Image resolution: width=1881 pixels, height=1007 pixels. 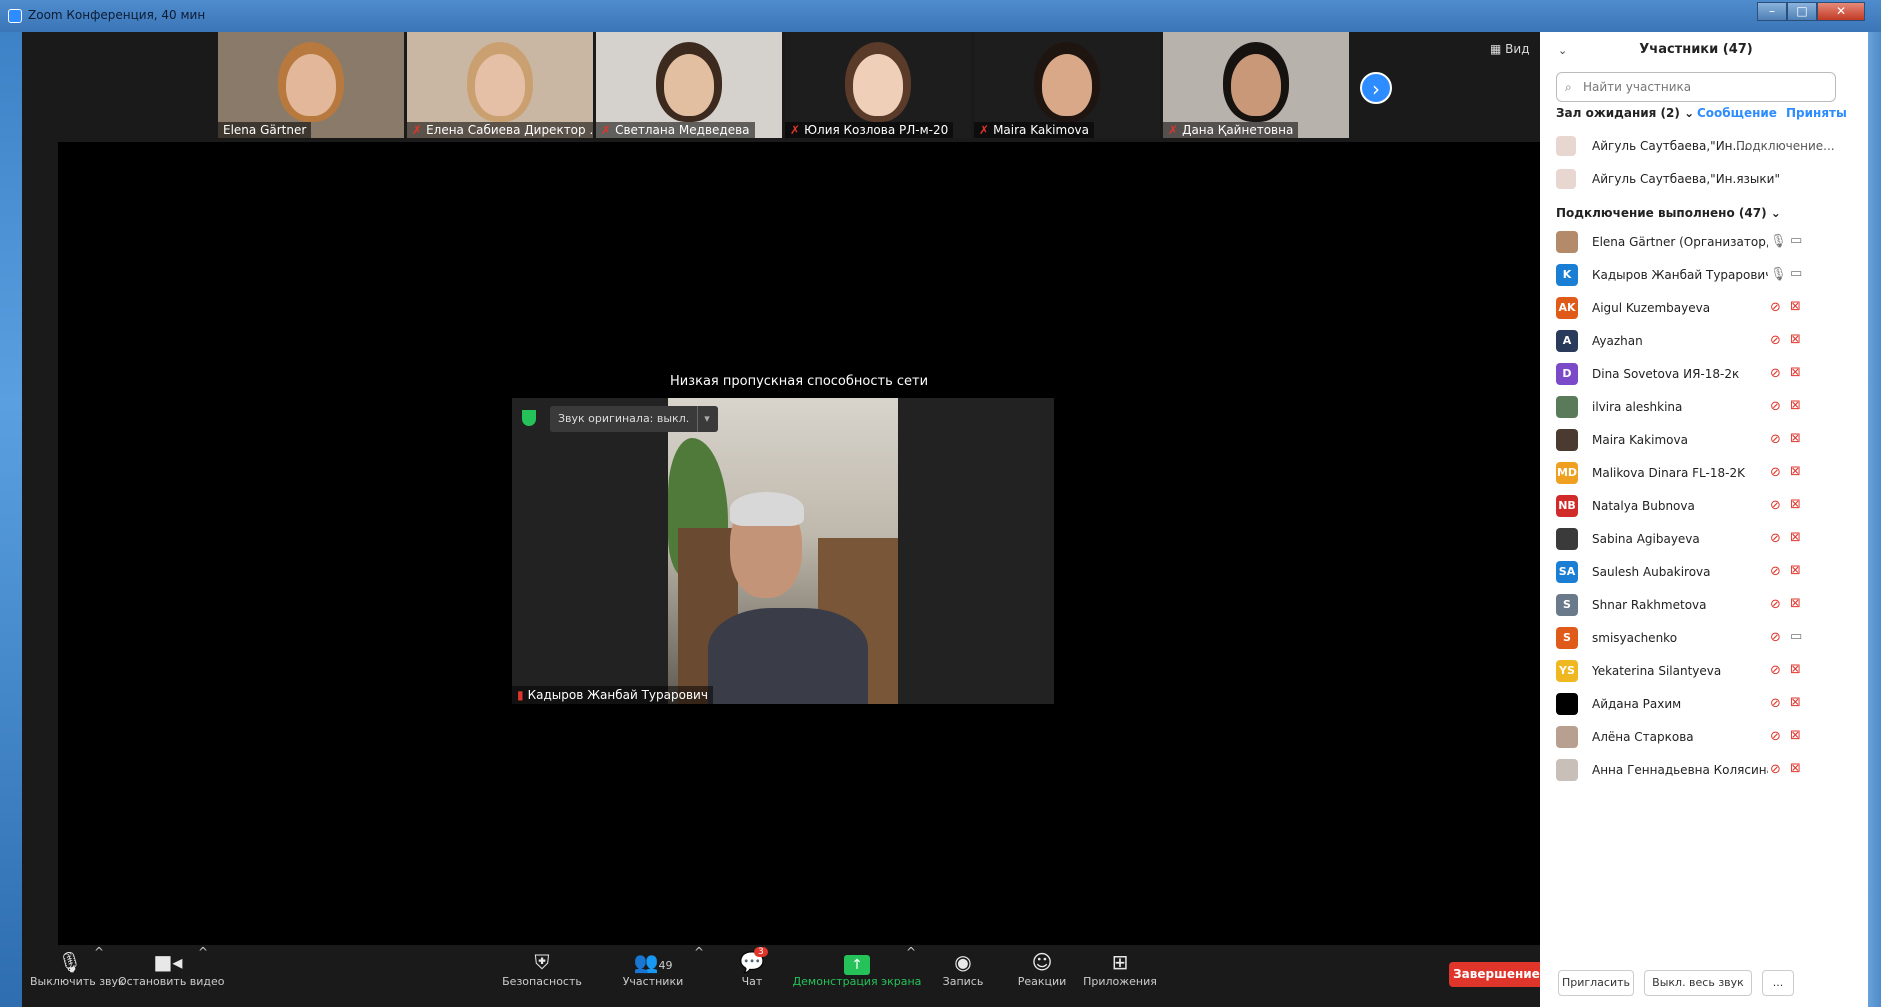 I want to click on minimize-button: –, so click(x=1772, y=11).